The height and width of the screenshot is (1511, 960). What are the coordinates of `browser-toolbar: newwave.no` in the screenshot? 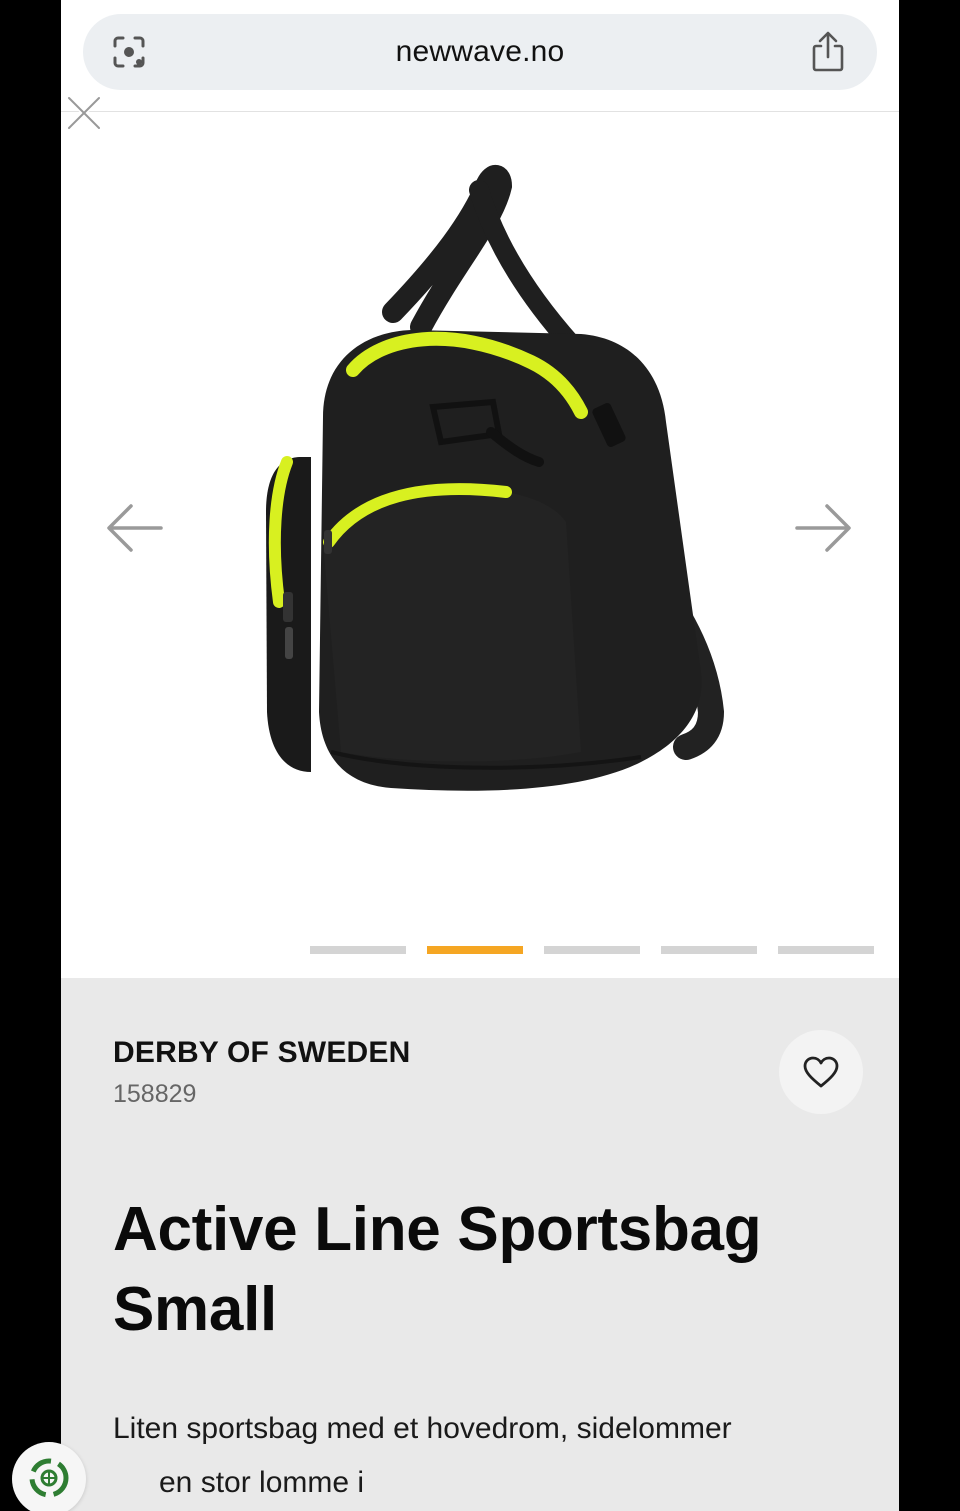 It's located at (480, 56).